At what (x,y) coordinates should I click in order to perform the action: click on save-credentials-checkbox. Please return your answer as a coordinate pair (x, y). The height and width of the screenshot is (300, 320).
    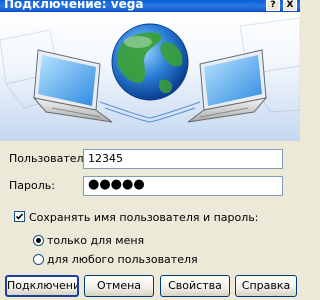
    Looking at the image, I should click on (19, 216).